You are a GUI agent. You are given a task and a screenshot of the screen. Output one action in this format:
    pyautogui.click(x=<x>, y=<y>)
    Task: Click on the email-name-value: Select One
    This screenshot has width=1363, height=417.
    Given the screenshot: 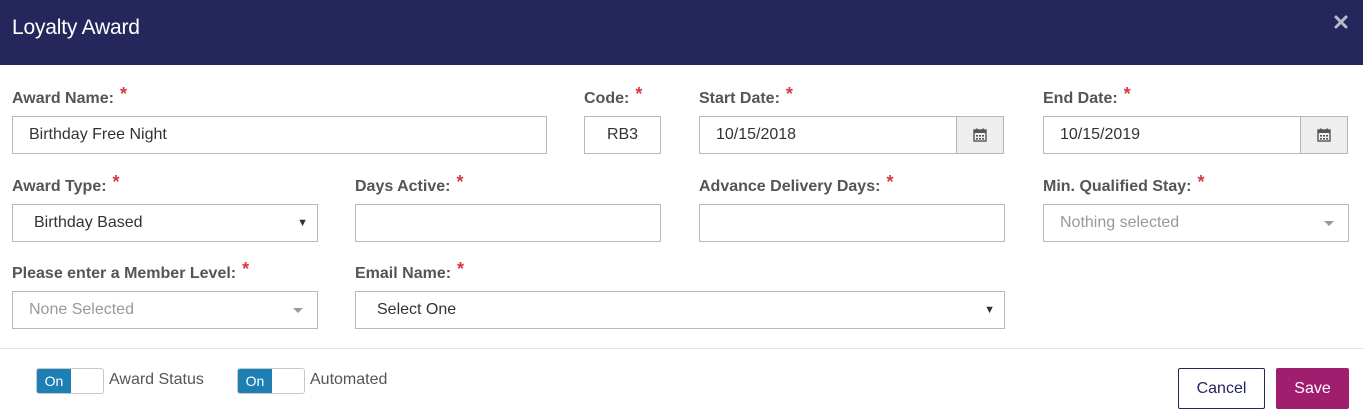 What is the action you would take?
    pyautogui.click(x=417, y=309)
    